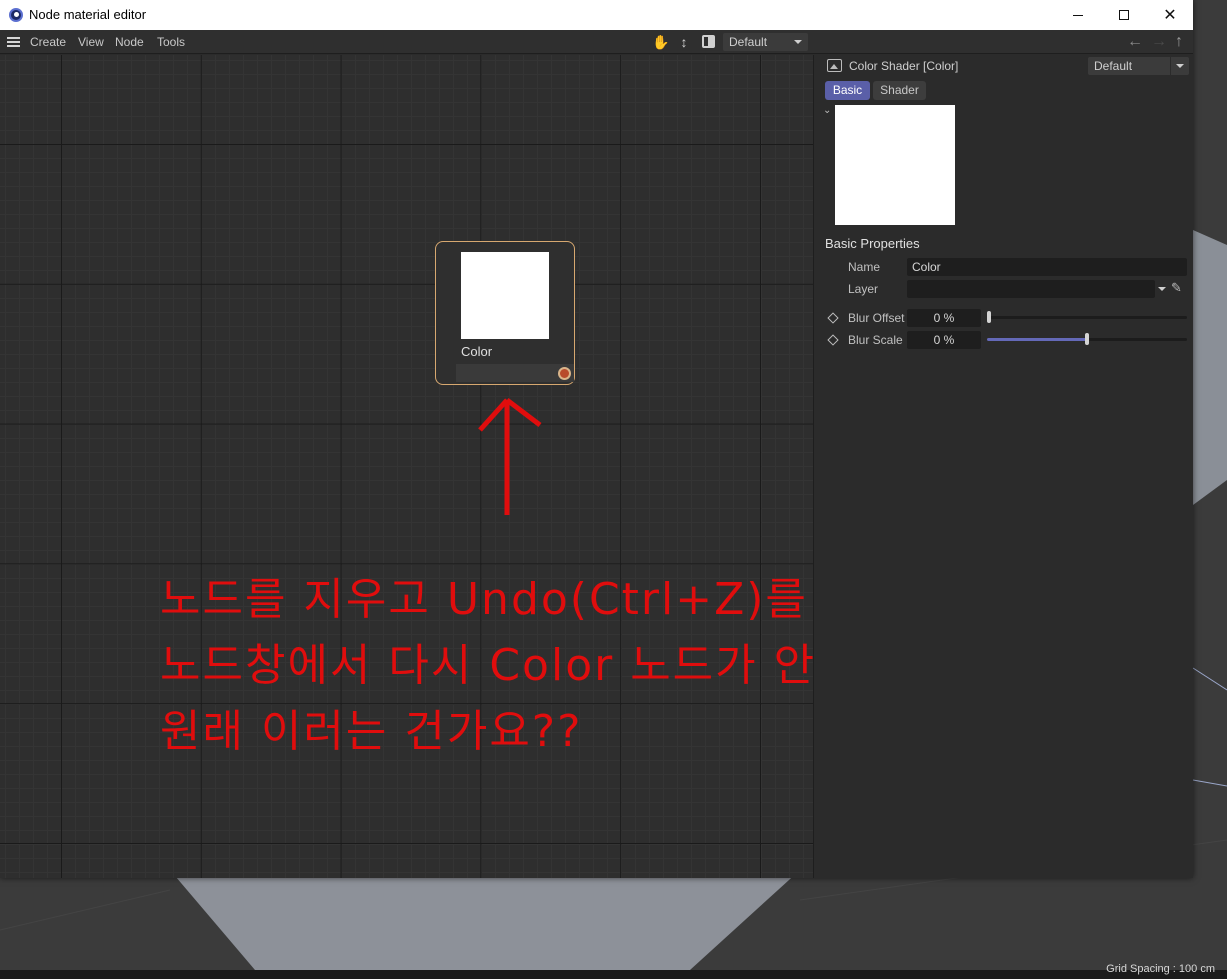  I want to click on panel-toggle-icon, so click(708, 42).